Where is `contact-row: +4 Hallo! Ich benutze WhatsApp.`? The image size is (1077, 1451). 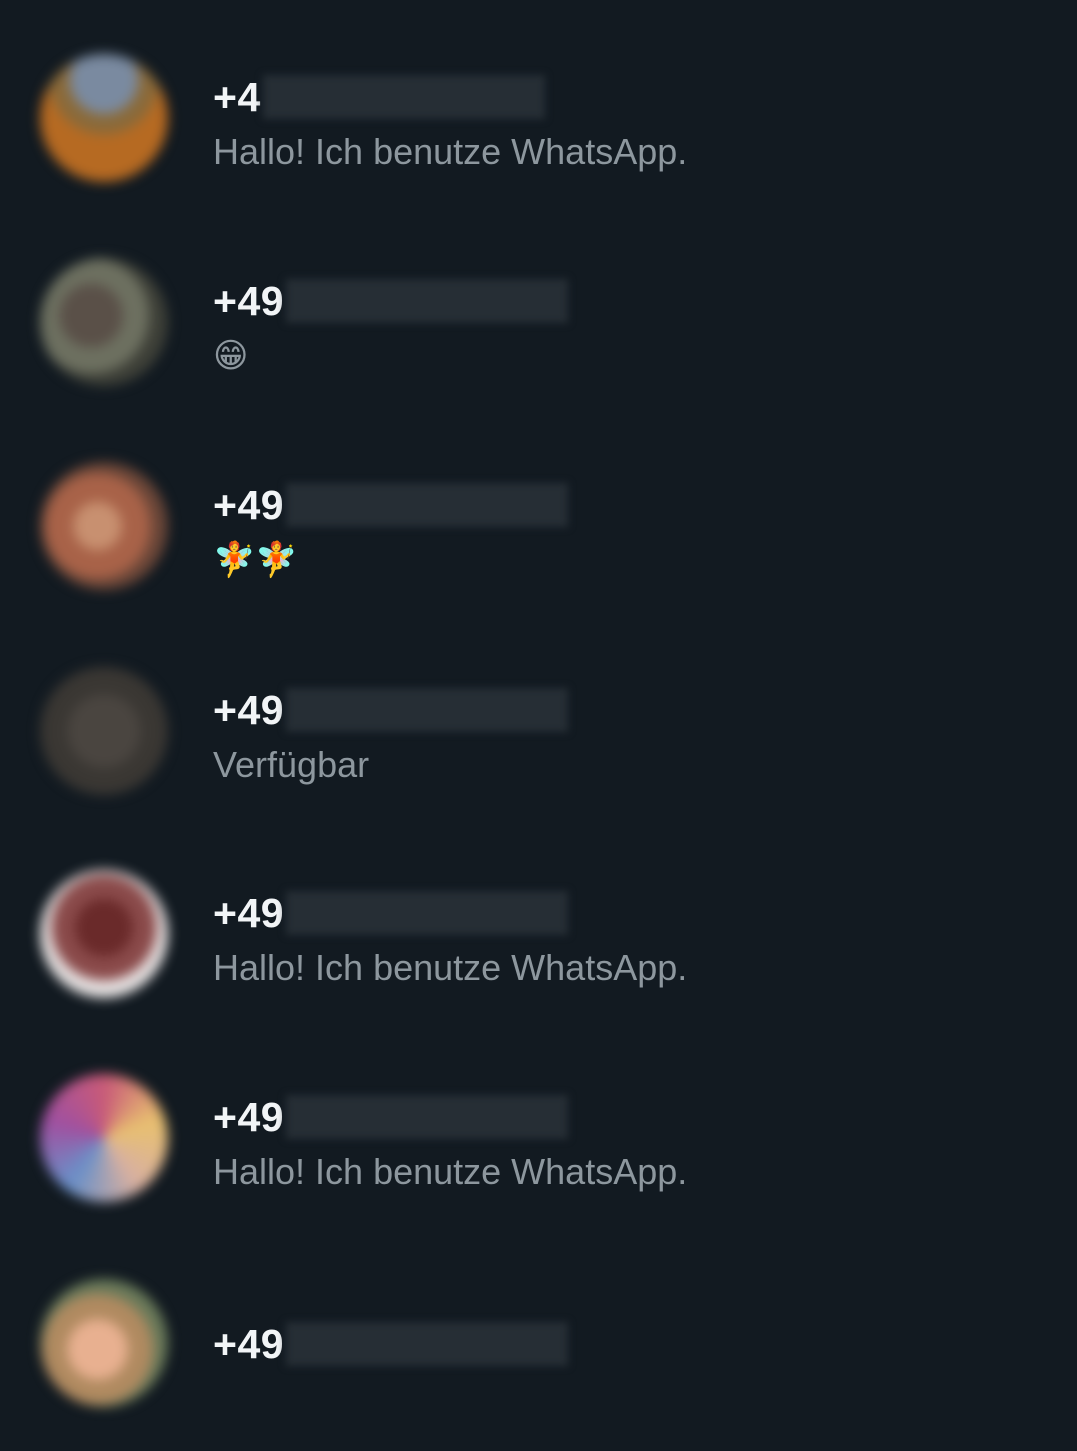 contact-row: +4 Hallo! Ich benutze WhatsApp. is located at coordinates (538, 102).